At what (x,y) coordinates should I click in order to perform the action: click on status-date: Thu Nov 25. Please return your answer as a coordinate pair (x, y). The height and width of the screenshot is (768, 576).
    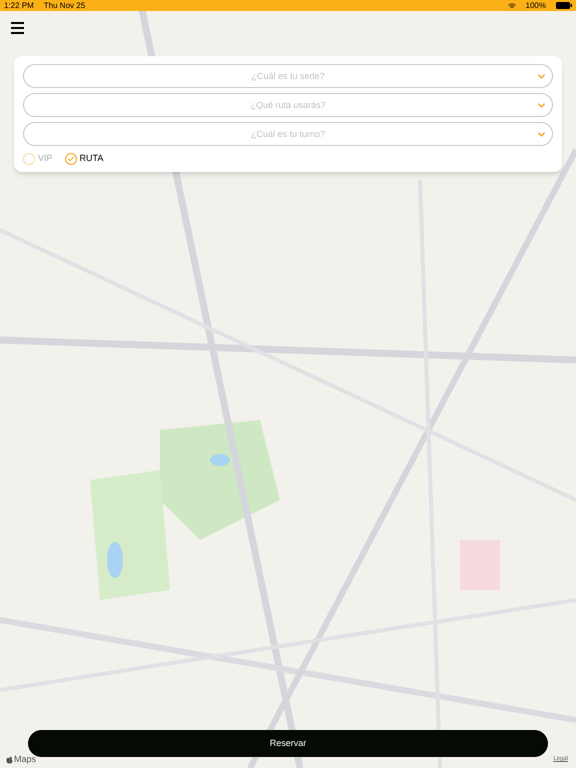
    Looking at the image, I should click on (65, 6).